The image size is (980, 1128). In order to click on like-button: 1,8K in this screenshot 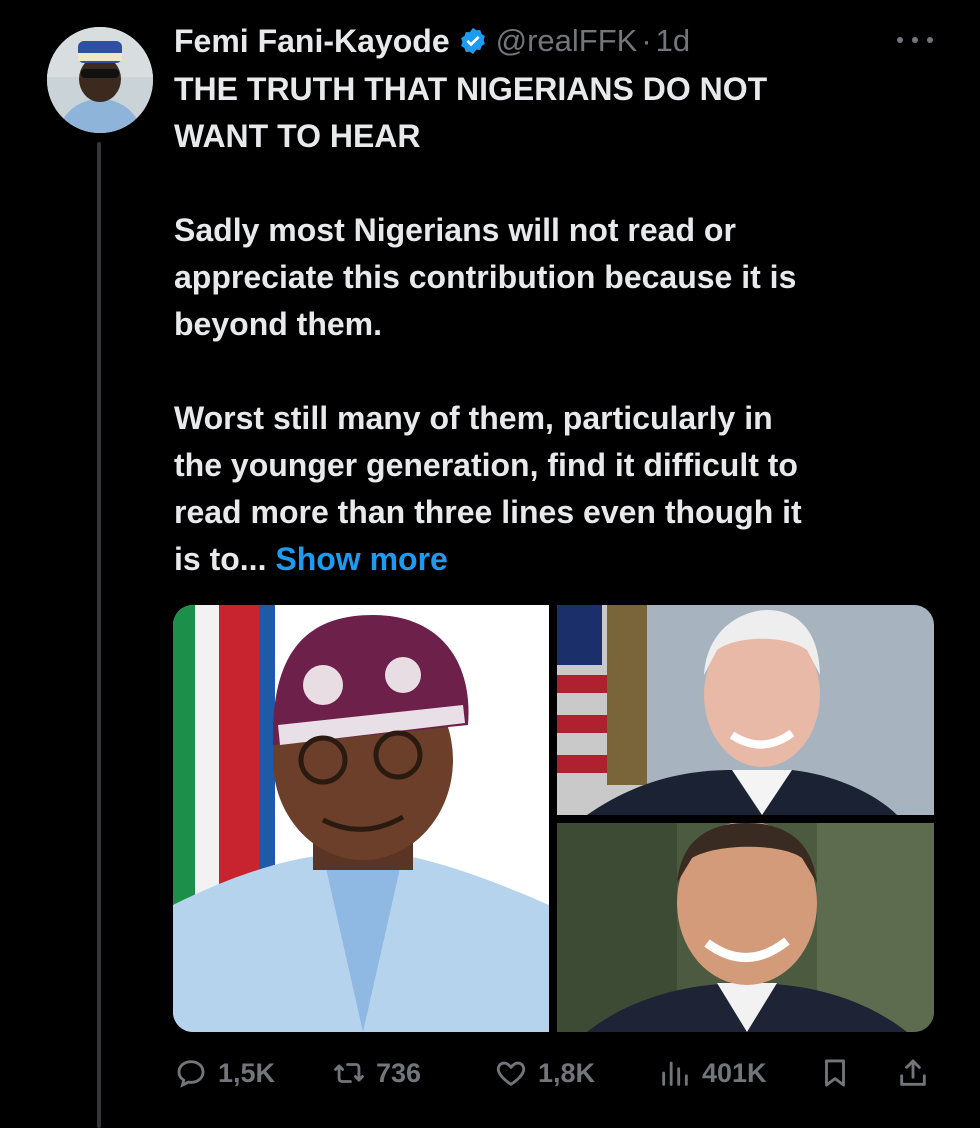, I will do `click(544, 1073)`.